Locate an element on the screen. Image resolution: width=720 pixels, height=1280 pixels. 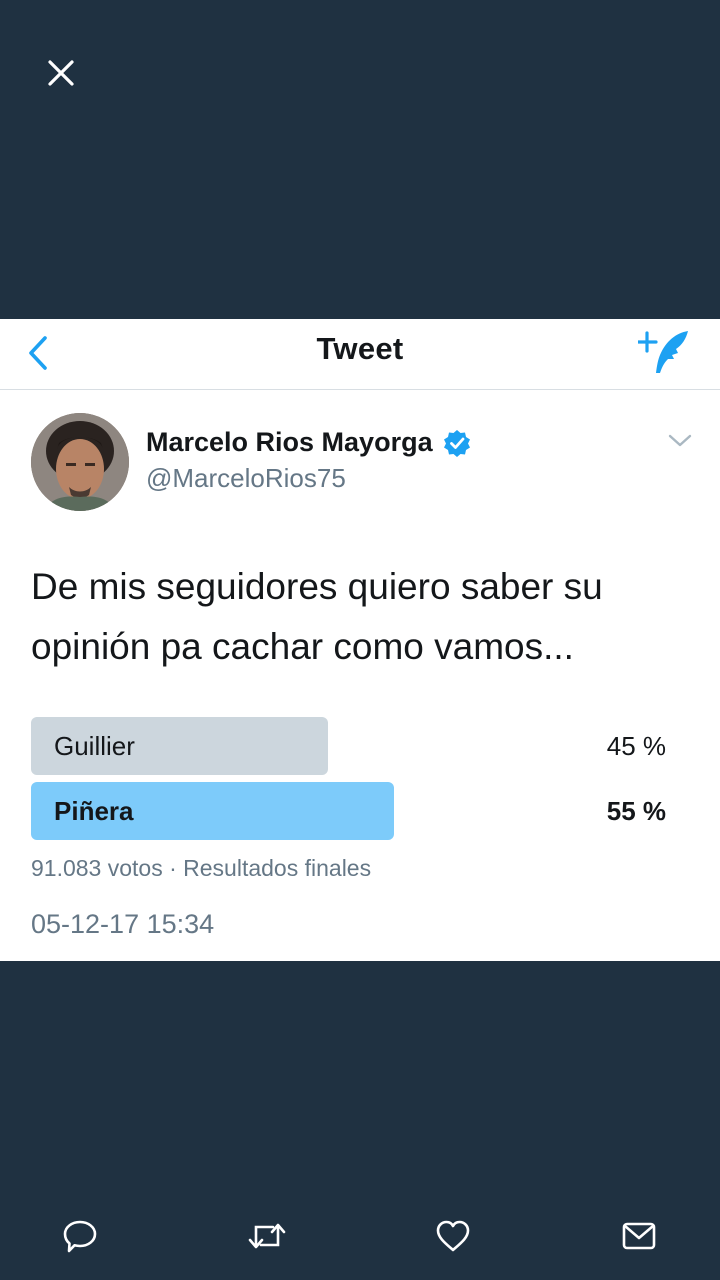
compose-button is located at coordinates (665, 353).